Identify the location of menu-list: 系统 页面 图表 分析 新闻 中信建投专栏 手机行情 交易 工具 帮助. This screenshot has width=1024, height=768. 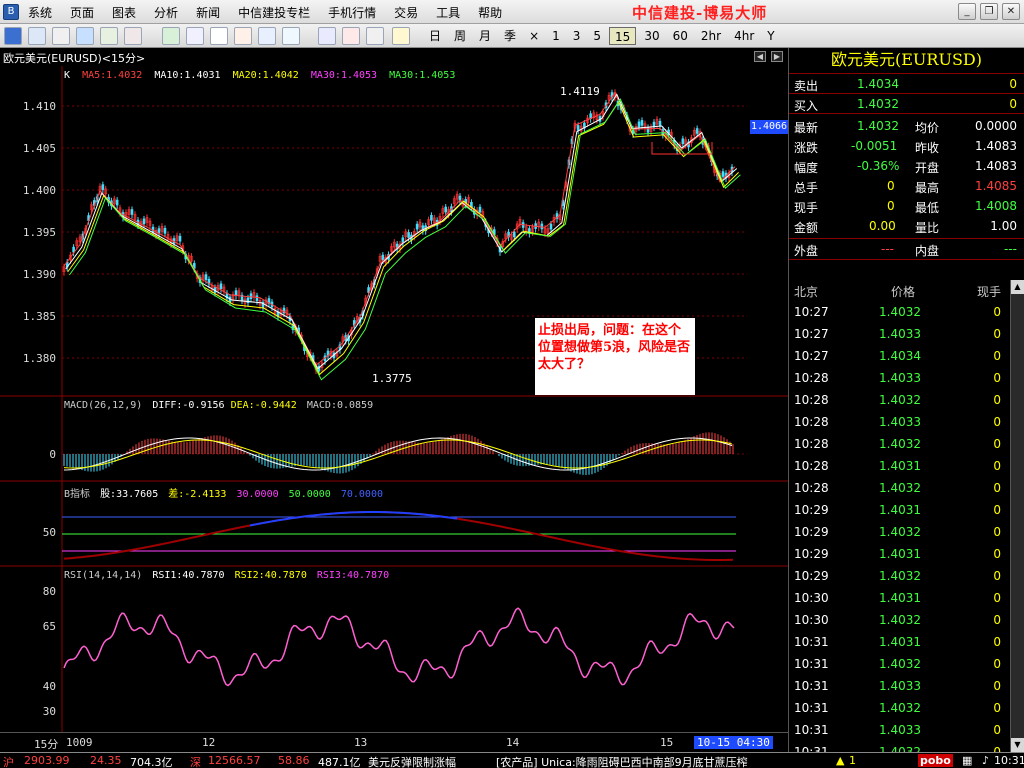
(274, 12).